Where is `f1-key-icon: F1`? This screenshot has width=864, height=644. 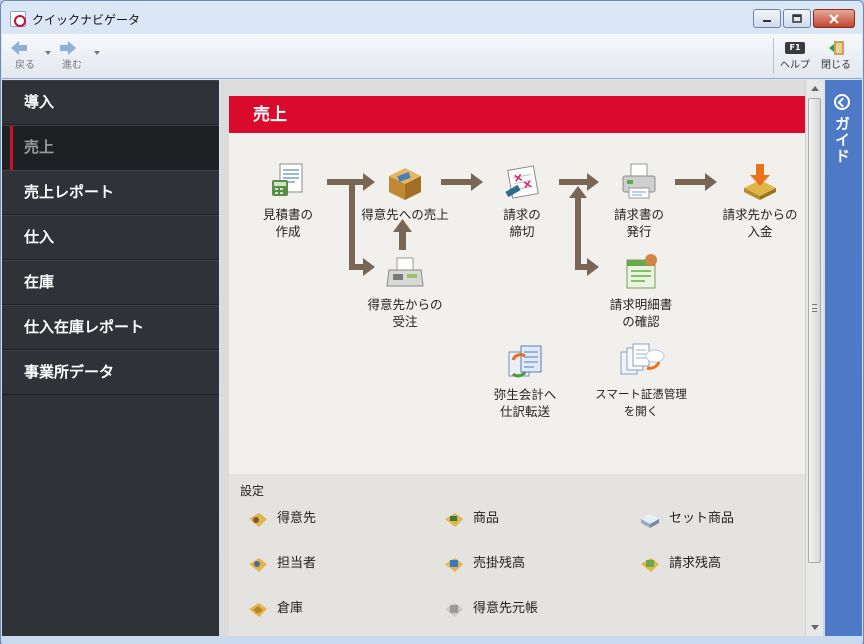 f1-key-icon: F1 is located at coordinates (795, 48).